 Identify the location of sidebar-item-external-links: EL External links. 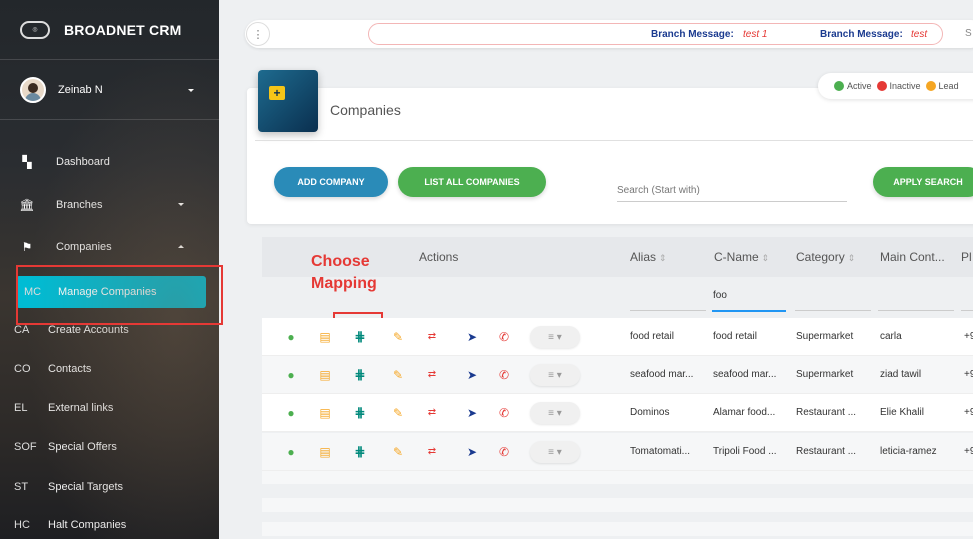
(109, 408).